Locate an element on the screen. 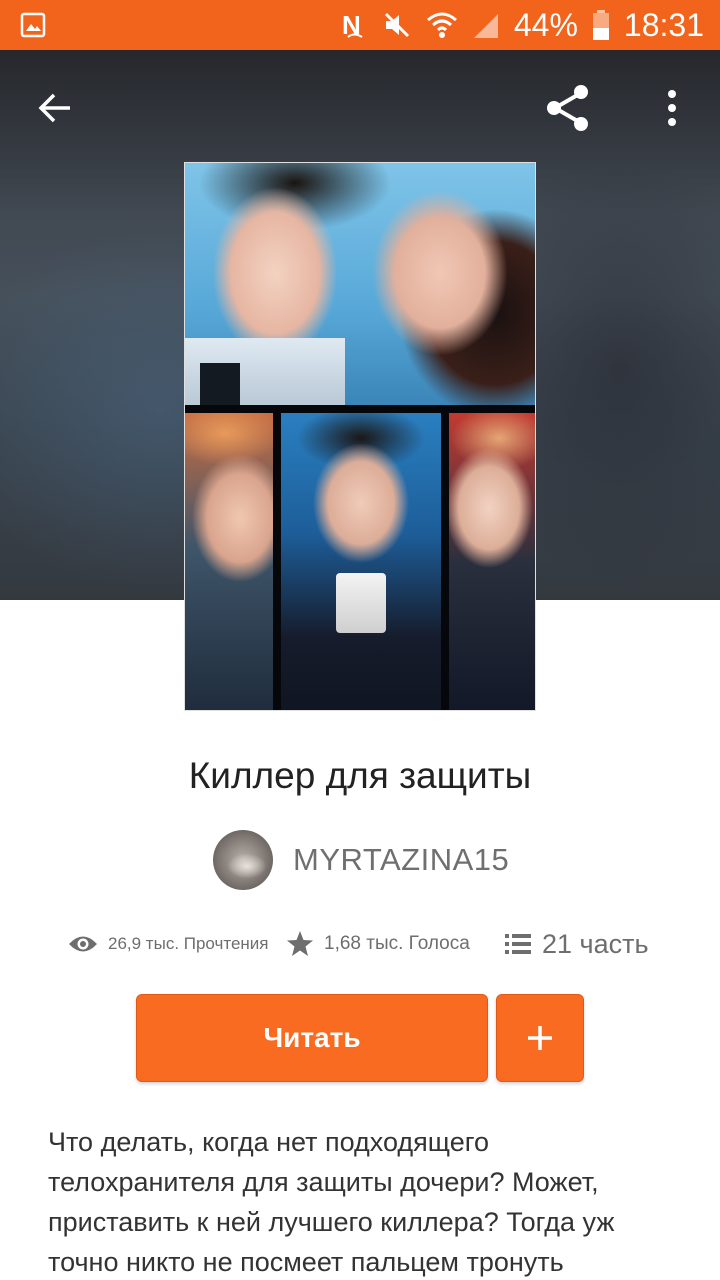 The image size is (720, 1280). author-name: MYRTAZINA15 is located at coordinates (401, 860).